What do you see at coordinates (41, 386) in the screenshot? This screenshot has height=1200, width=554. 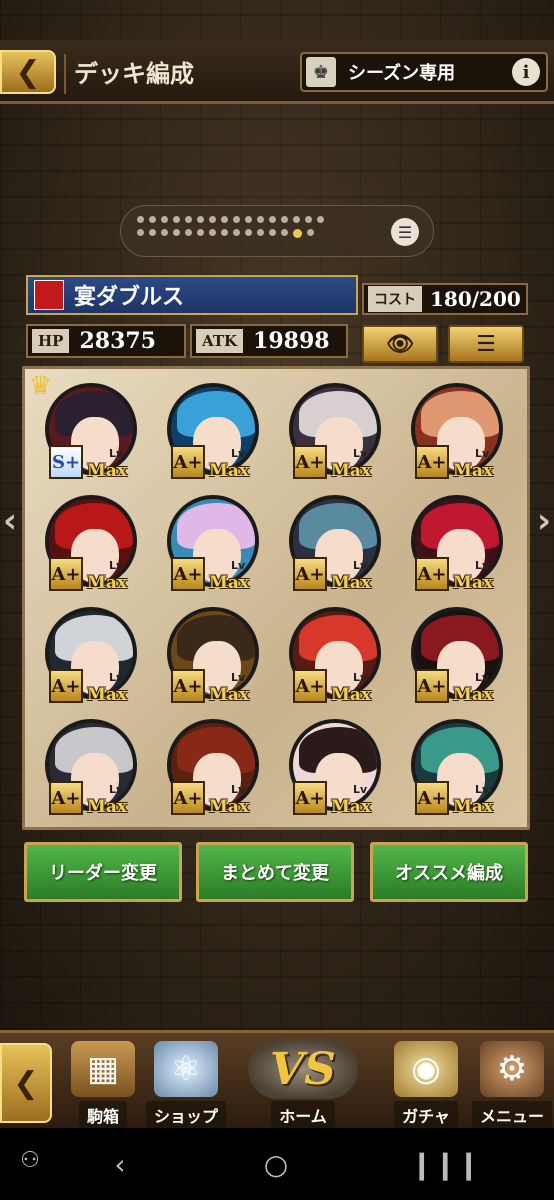 I see `leader-crown-icon: ♛` at bounding box center [41, 386].